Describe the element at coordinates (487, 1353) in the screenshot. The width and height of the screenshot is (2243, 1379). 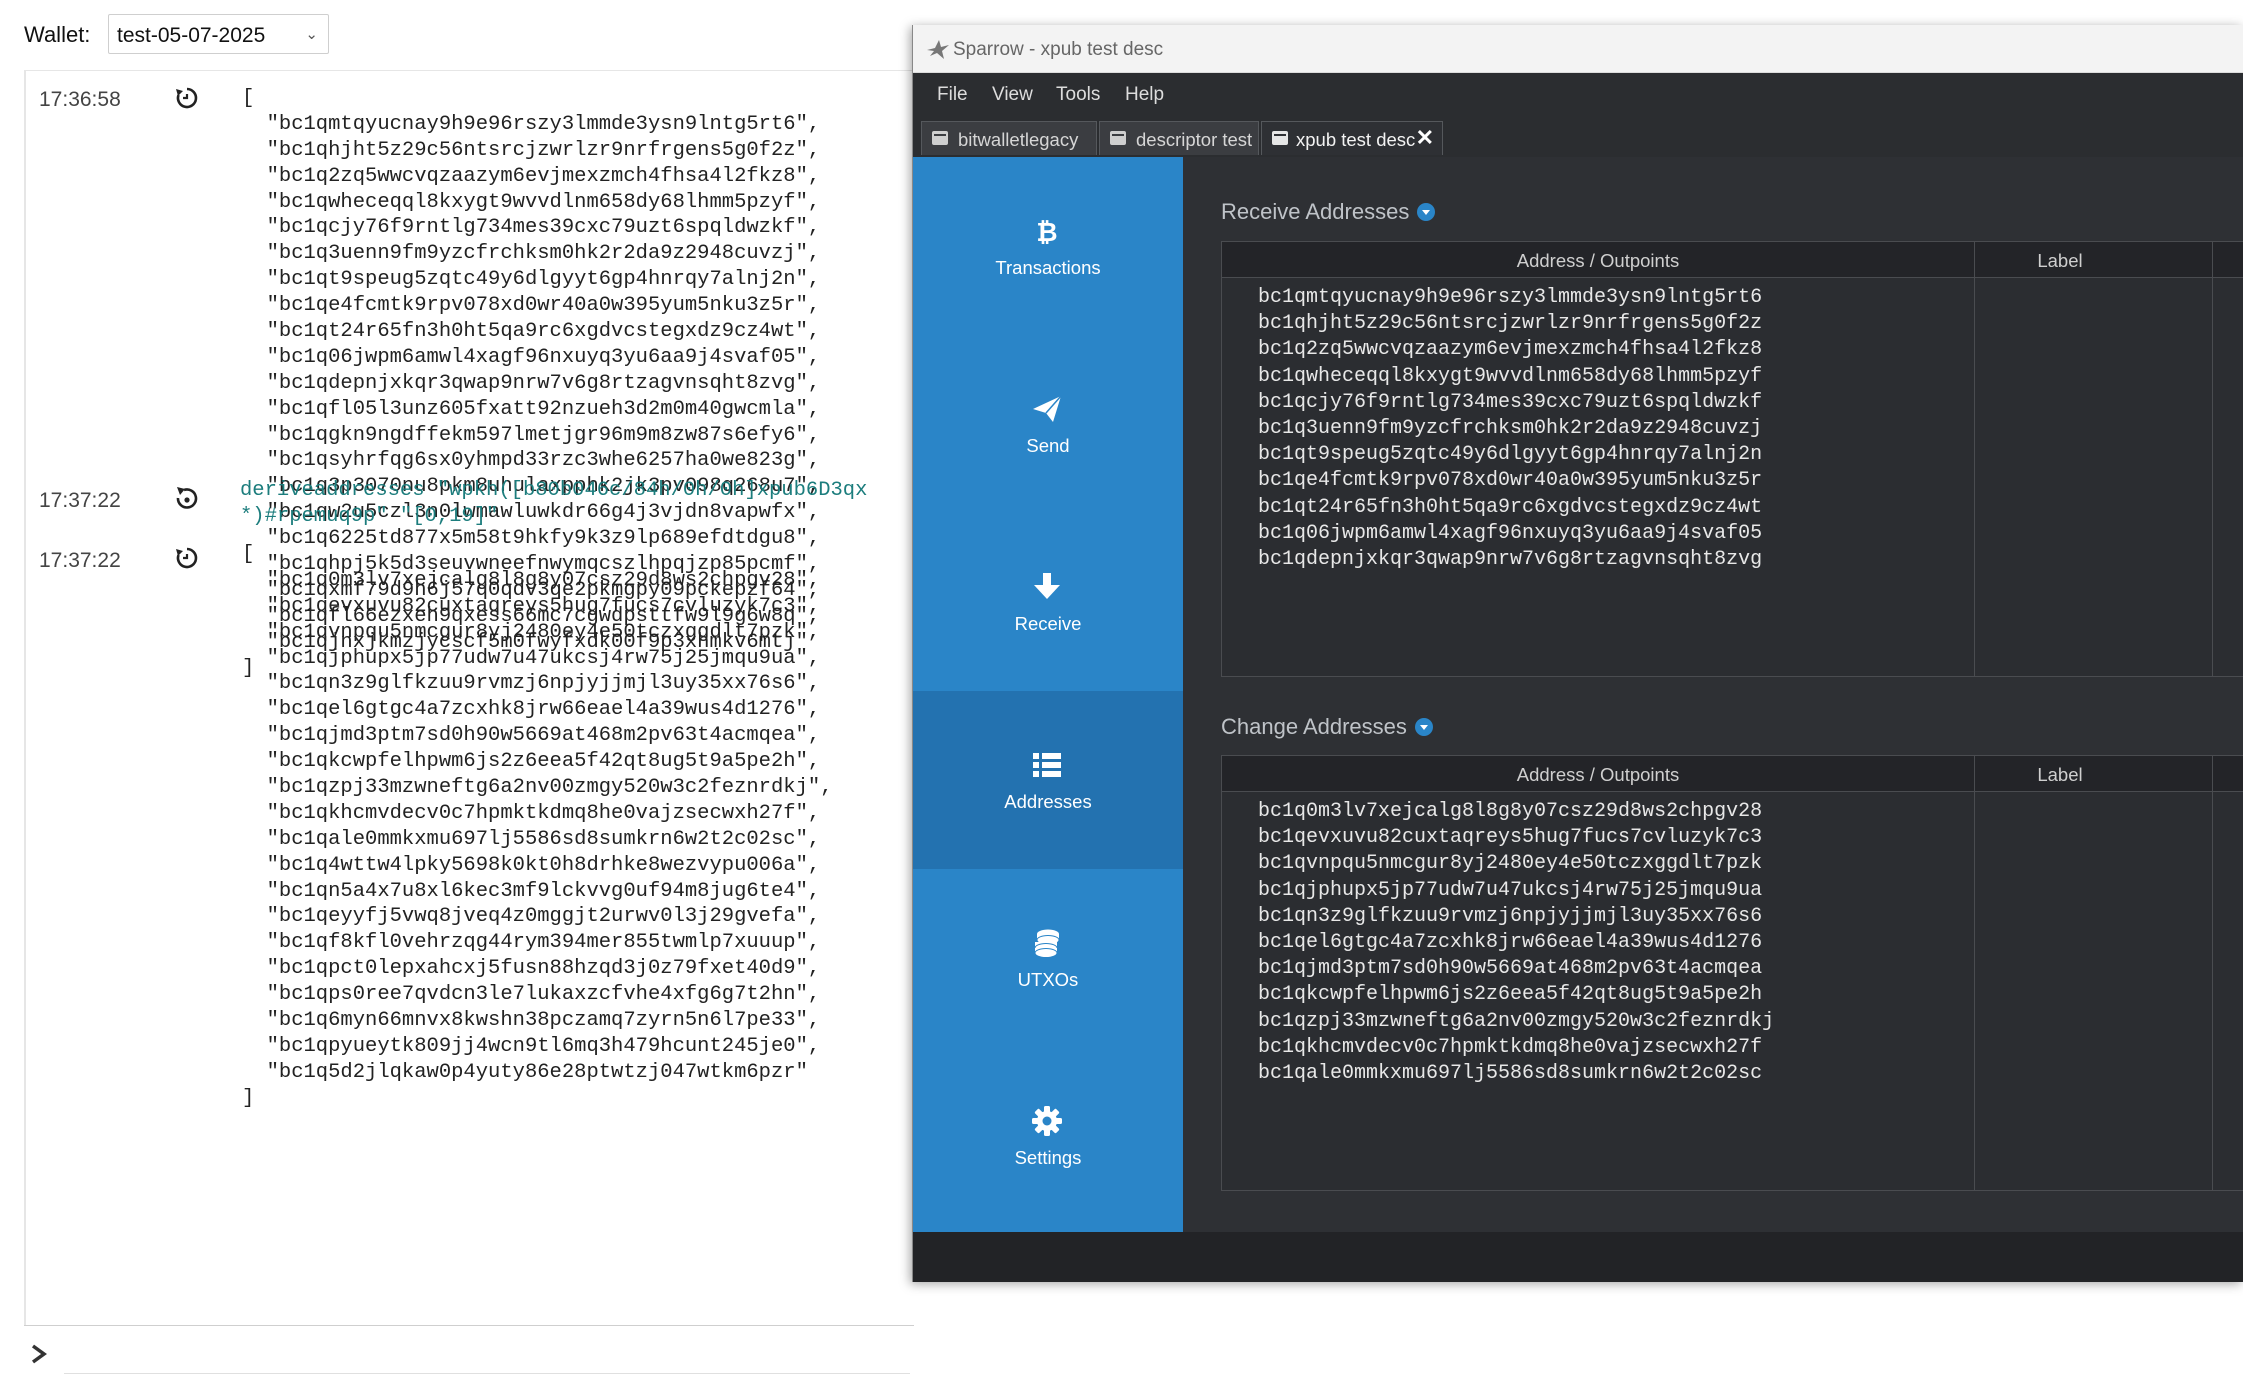
I see `console-command-input` at that location.